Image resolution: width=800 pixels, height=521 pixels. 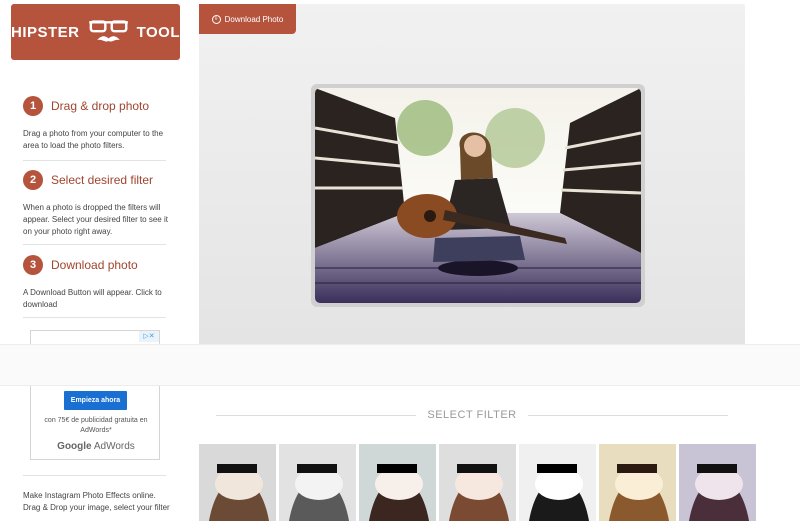 What do you see at coordinates (158, 32) in the screenshot?
I see `logo-right-text: TOOL` at bounding box center [158, 32].